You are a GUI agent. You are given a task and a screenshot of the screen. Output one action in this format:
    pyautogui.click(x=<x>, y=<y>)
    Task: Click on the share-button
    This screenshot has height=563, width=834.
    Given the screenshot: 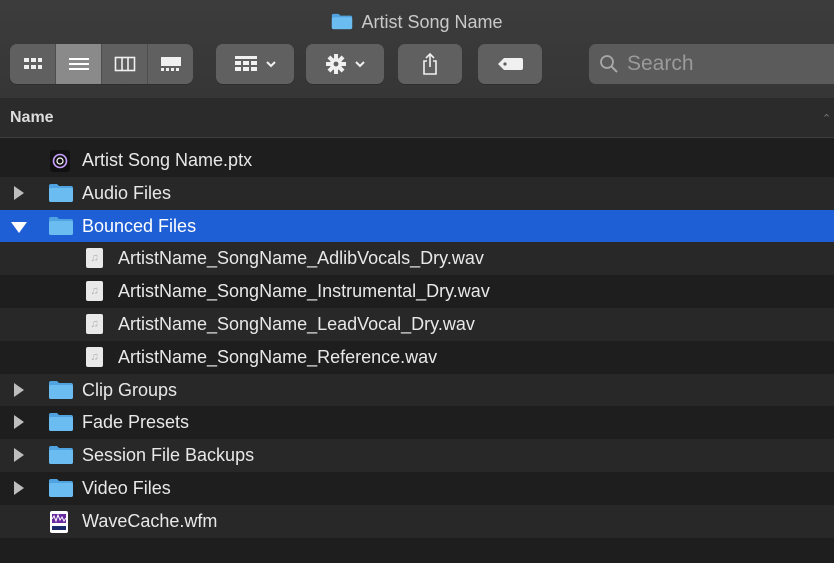 What is the action you would take?
    pyautogui.click(x=430, y=64)
    